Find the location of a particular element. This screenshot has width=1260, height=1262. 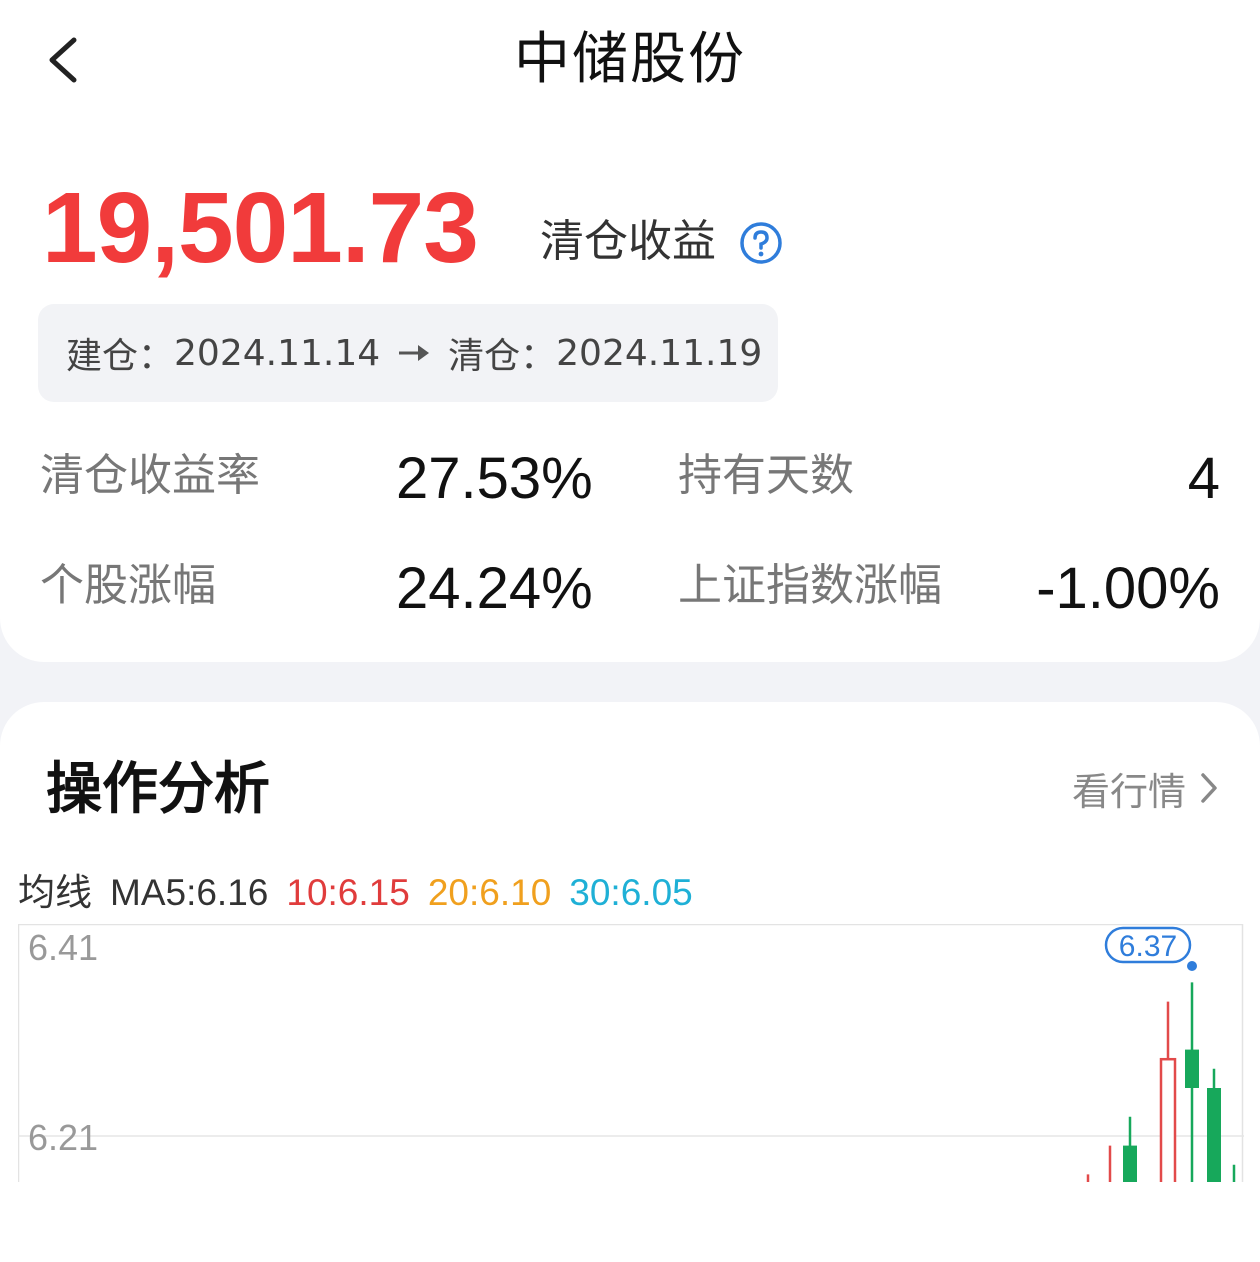

ma5-value: MA5:6.16 is located at coordinates (189, 892).